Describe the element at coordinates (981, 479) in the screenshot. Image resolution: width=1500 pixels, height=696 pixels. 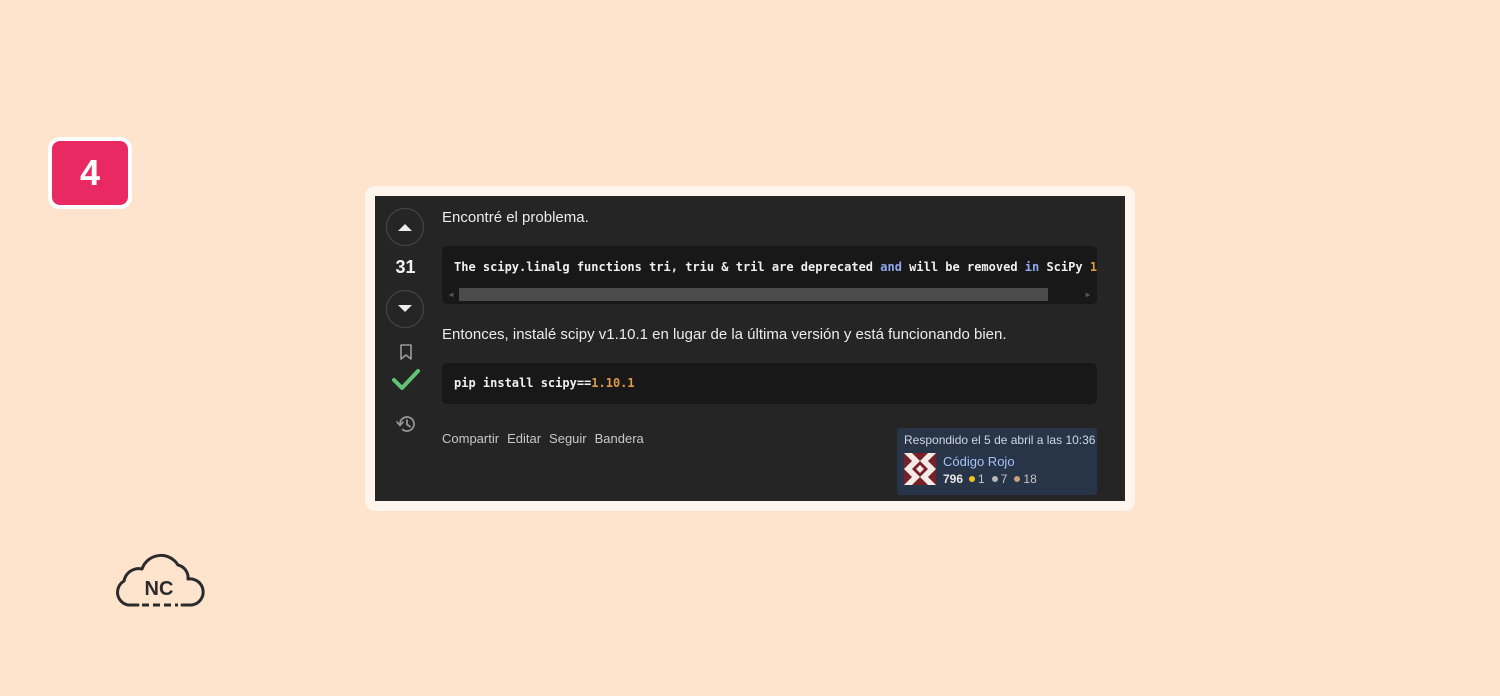
I see `gold-badge-count: 1` at that location.